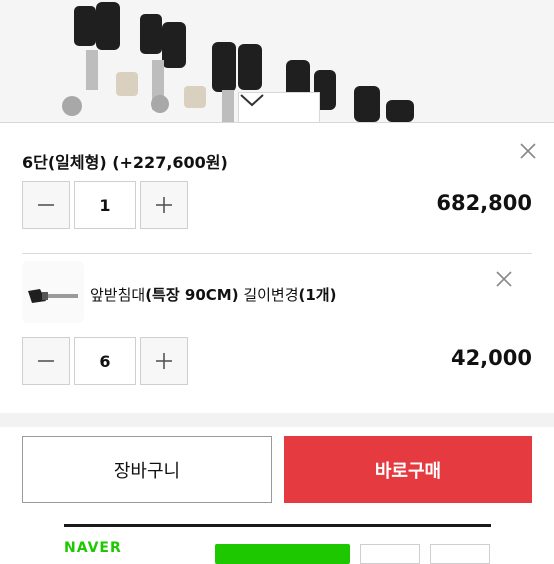 The image size is (554, 564). Describe the element at coordinates (279, 107) in the screenshot. I see `collapse-options-button` at that location.